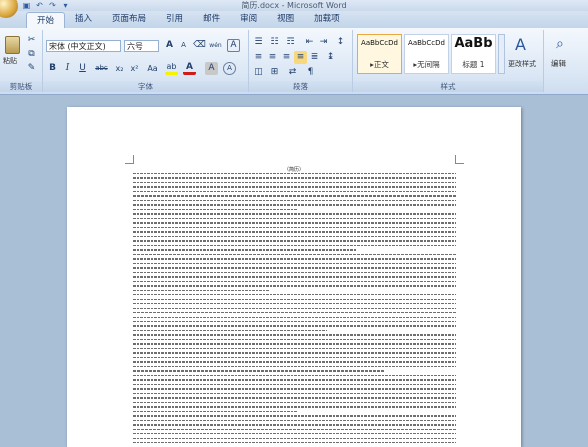 This screenshot has height=447, width=588. I want to click on multilevel-list-icon: ☶, so click(290, 42).